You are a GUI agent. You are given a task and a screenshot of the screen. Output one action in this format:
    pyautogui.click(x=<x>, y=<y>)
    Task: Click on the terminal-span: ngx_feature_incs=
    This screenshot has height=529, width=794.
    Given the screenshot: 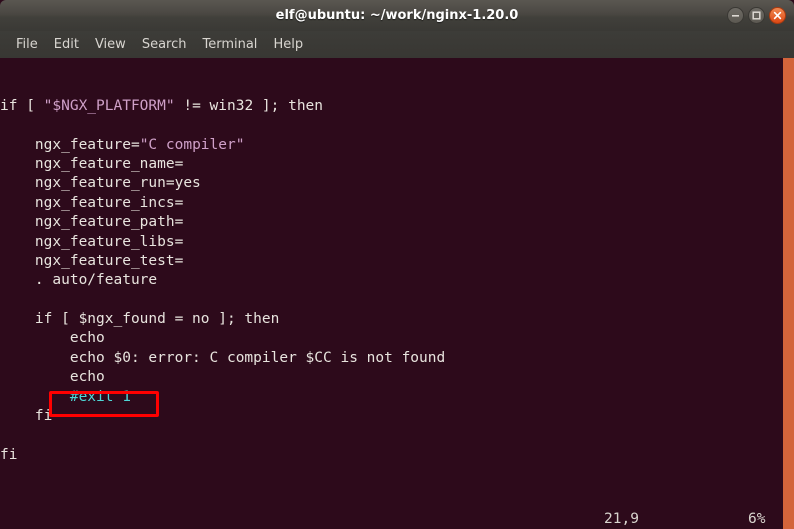 What is the action you would take?
    pyautogui.click(x=92, y=202)
    